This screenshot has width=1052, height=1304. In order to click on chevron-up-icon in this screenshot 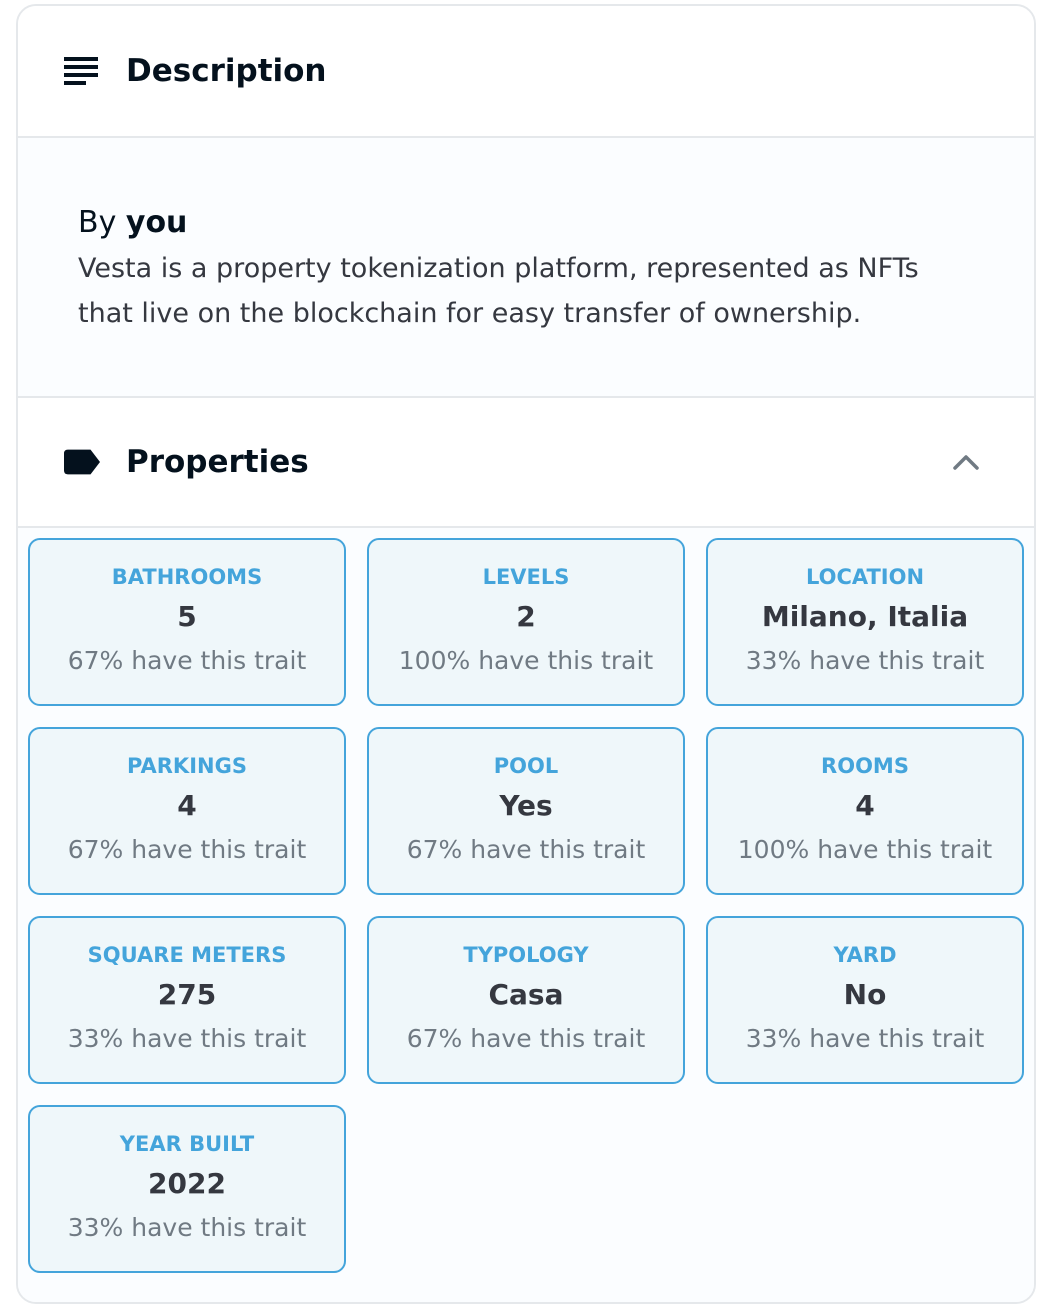, I will do `click(966, 462)`.